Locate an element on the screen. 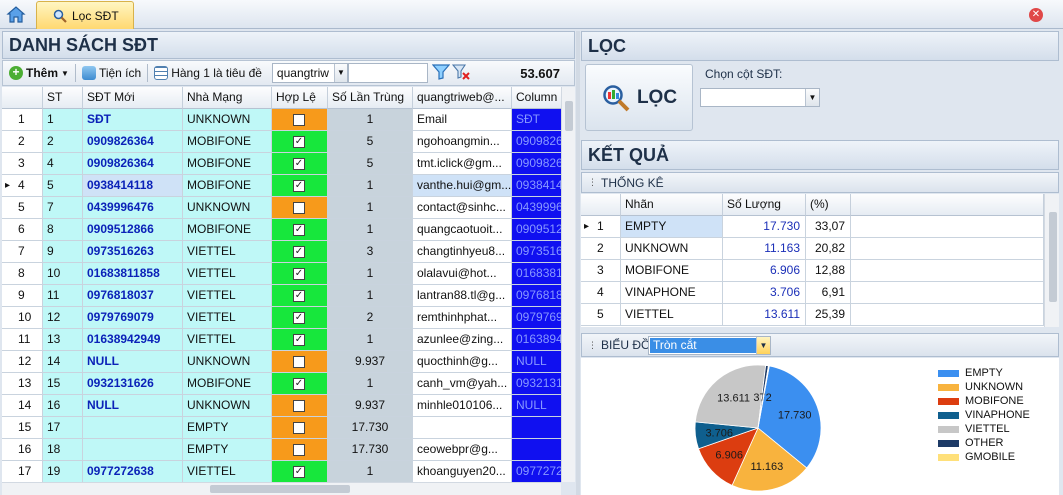 The height and width of the screenshot is (495, 1063). stats-row: 4 VINAPHONE 3.706 6,91 is located at coordinates (812, 293).